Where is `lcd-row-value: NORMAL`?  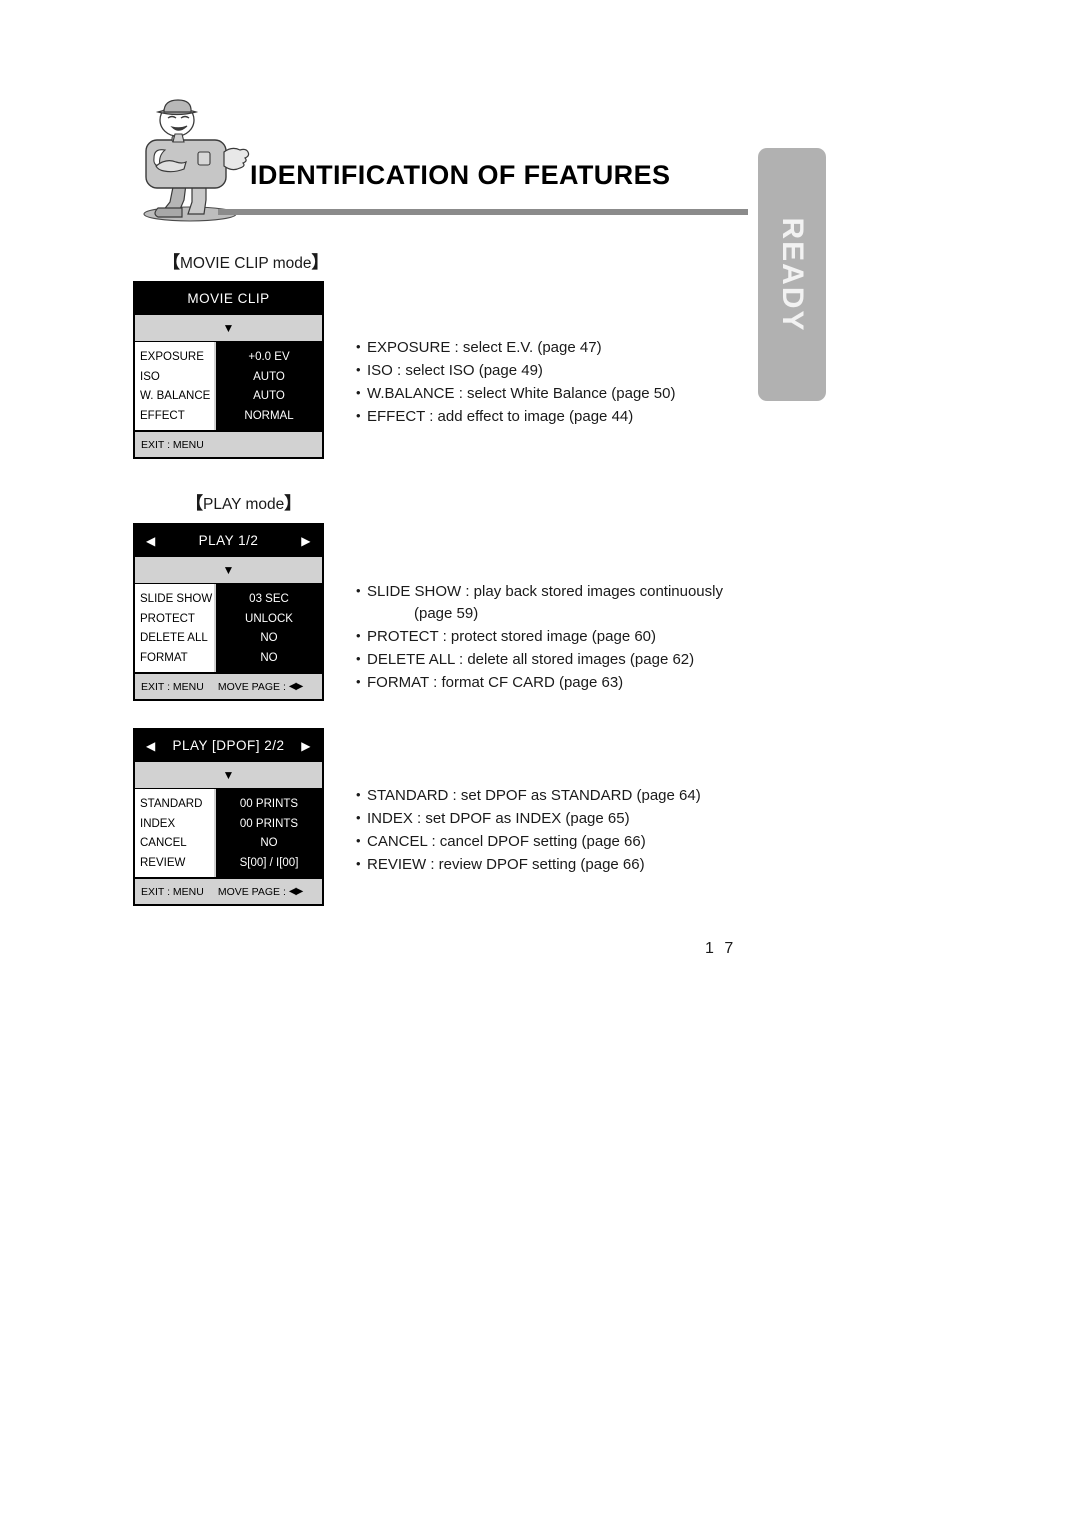
lcd-row-value: NORMAL is located at coordinates (269, 417).